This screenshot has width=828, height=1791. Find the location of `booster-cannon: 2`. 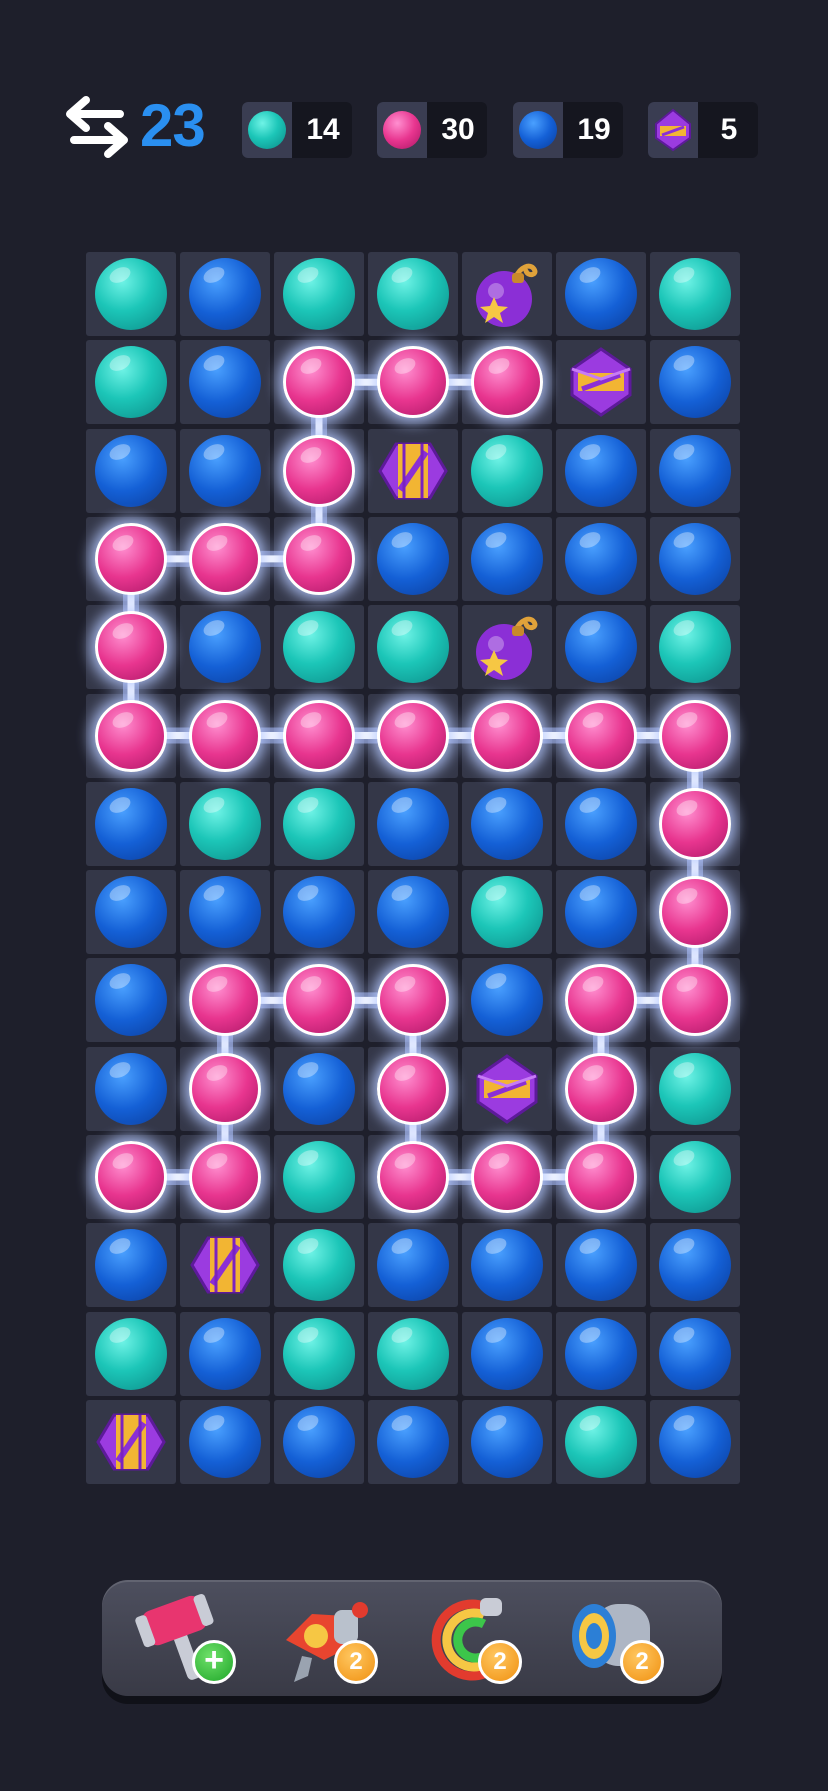

booster-cannon: 2 is located at coordinates (613, 1638).